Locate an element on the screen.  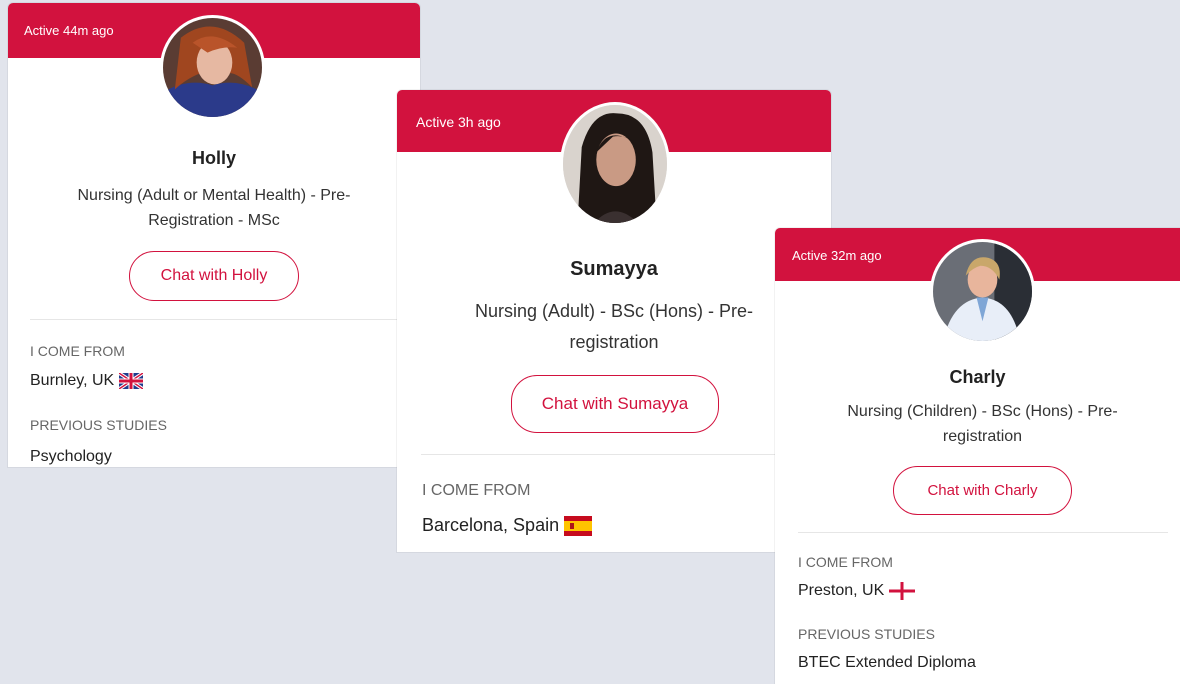
active-status: Active 44m ago is located at coordinates (69, 30).